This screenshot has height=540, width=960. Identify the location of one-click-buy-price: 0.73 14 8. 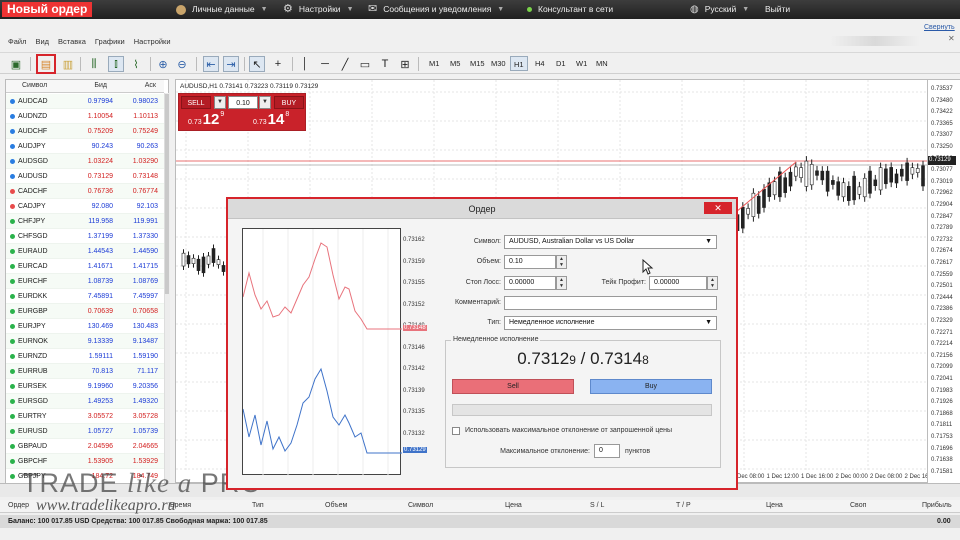
(271, 119).